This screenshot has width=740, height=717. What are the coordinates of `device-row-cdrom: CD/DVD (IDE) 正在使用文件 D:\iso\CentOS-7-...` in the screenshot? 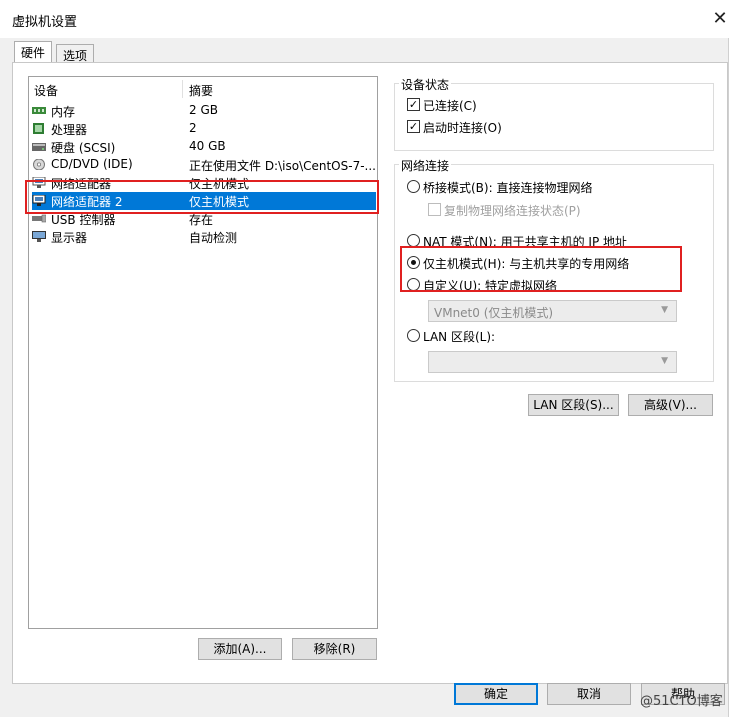 It's located at (204, 165).